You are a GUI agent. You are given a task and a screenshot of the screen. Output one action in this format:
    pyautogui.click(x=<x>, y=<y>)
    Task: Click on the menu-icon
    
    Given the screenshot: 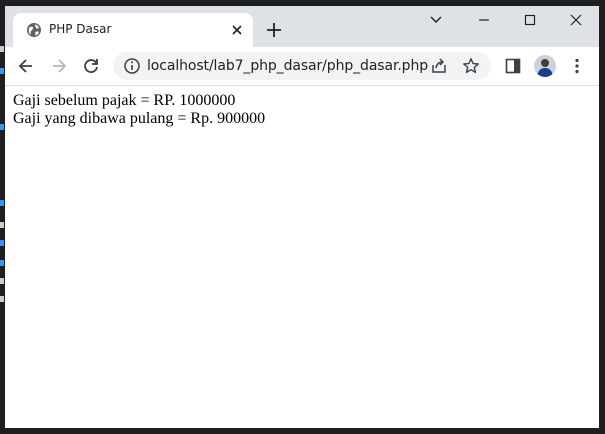 What is the action you would take?
    pyautogui.click(x=577, y=66)
    